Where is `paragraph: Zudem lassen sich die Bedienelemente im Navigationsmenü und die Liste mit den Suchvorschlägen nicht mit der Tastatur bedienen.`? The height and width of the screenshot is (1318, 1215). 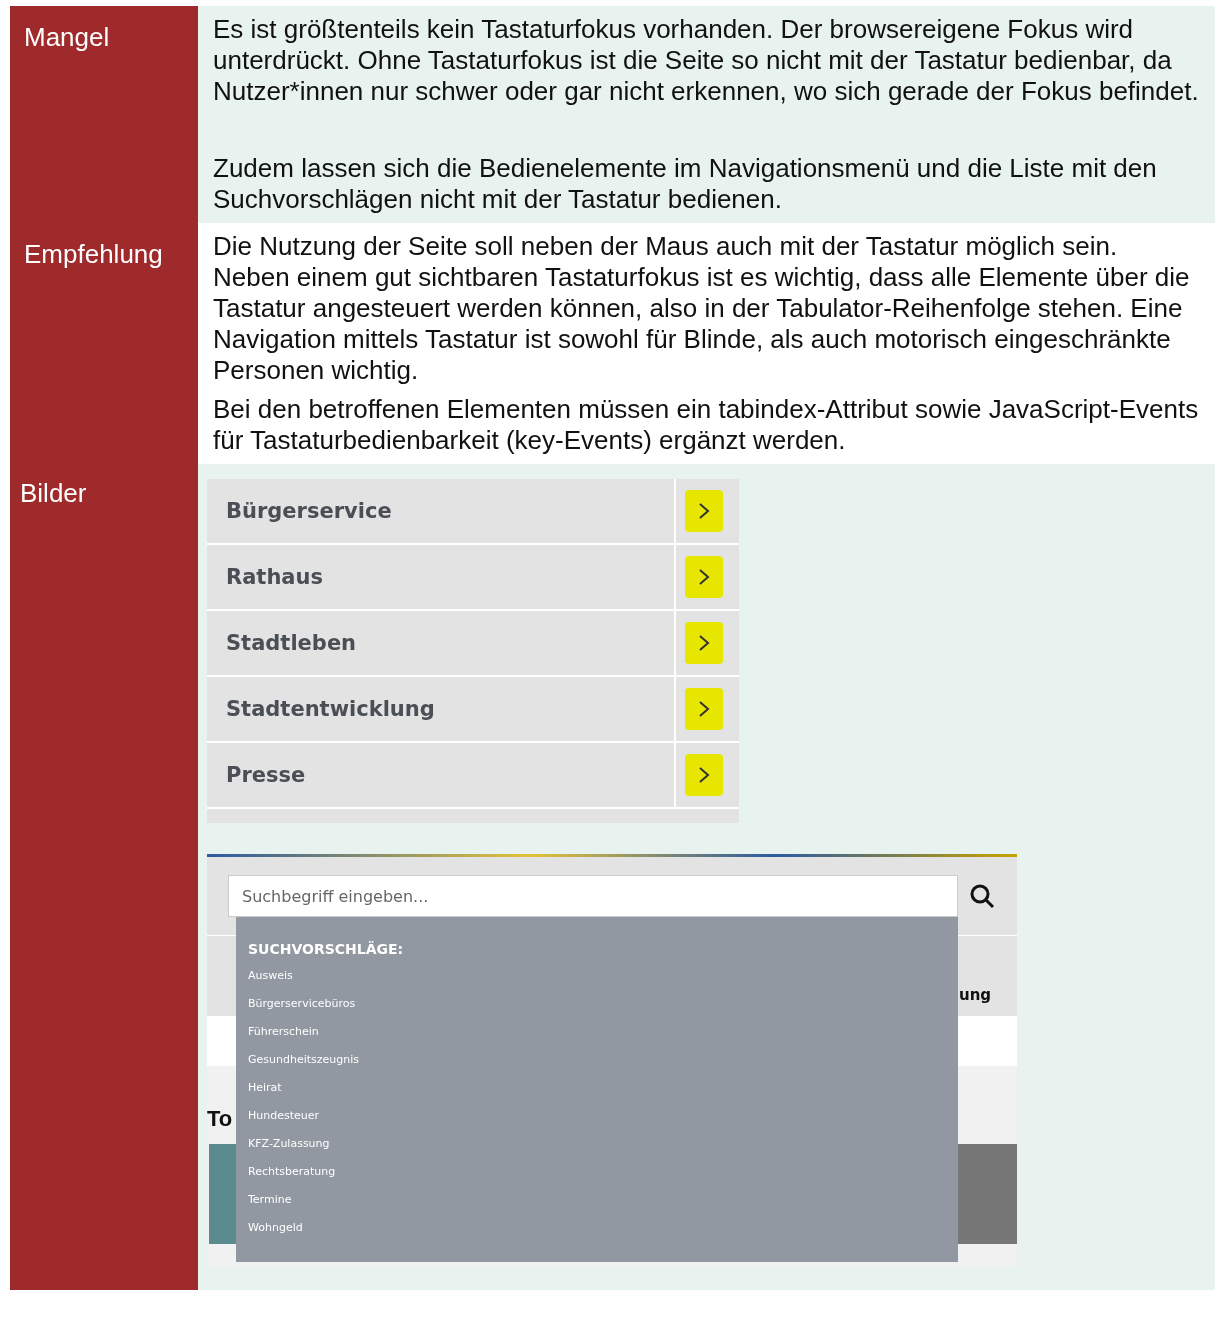
paragraph: Zudem lassen sich die Bedienelemente im Navigationsmenü und die Liste mit den Suchvorschlägen nicht mit der Tastatur bedienen. is located at coordinates (685, 184).